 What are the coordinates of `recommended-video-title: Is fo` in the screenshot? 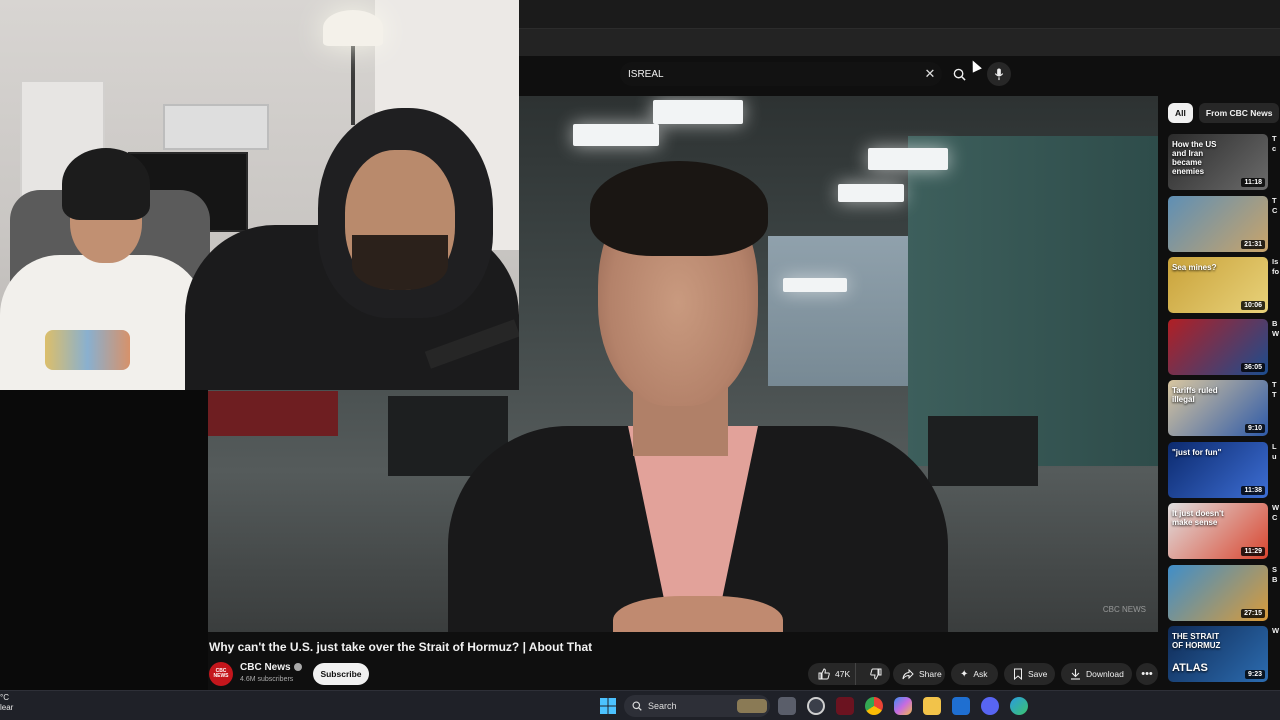 It's located at (1276, 285).